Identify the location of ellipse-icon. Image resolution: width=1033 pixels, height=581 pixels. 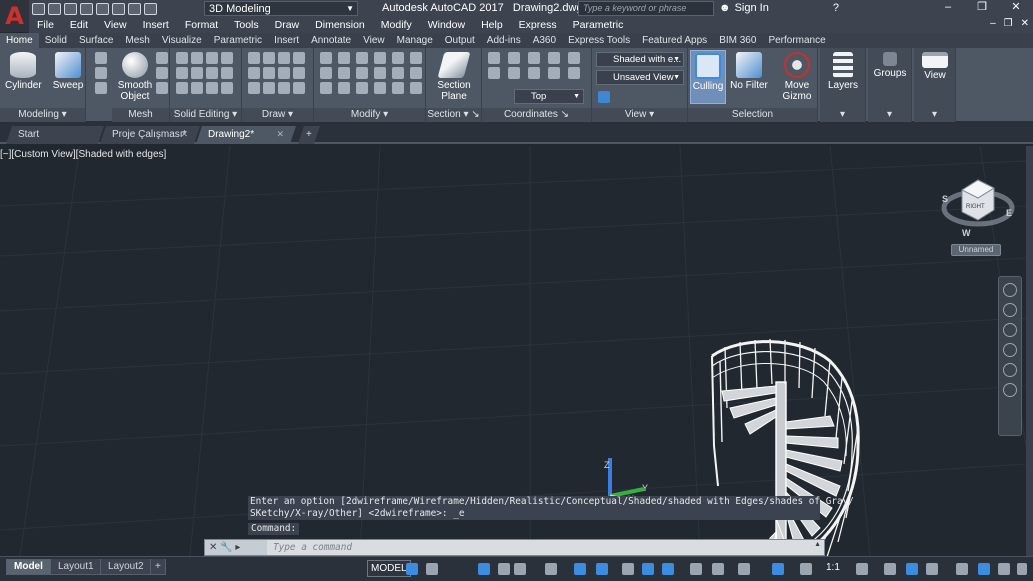
(284, 73).